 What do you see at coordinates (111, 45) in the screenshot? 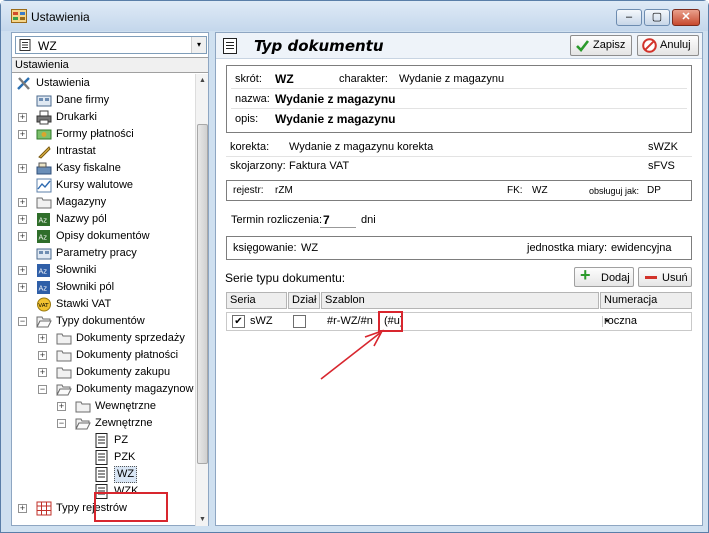
I see `search-combo: WZ ▾` at bounding box center [111, 45].